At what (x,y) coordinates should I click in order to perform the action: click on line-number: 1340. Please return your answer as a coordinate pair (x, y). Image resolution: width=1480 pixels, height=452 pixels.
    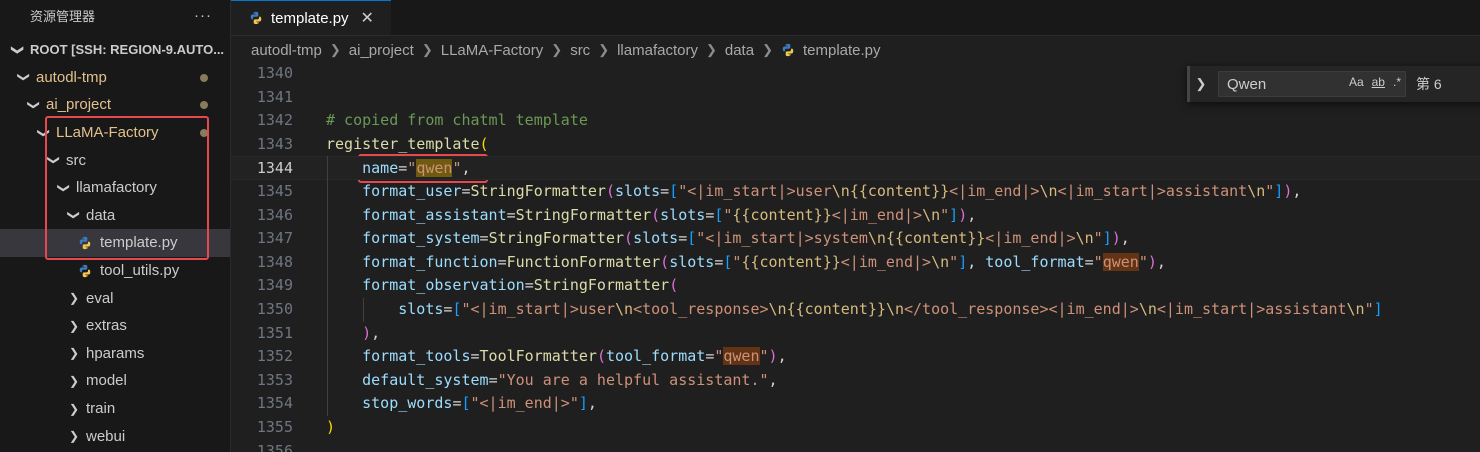
    Looking at the image, I should click on (274, 73).